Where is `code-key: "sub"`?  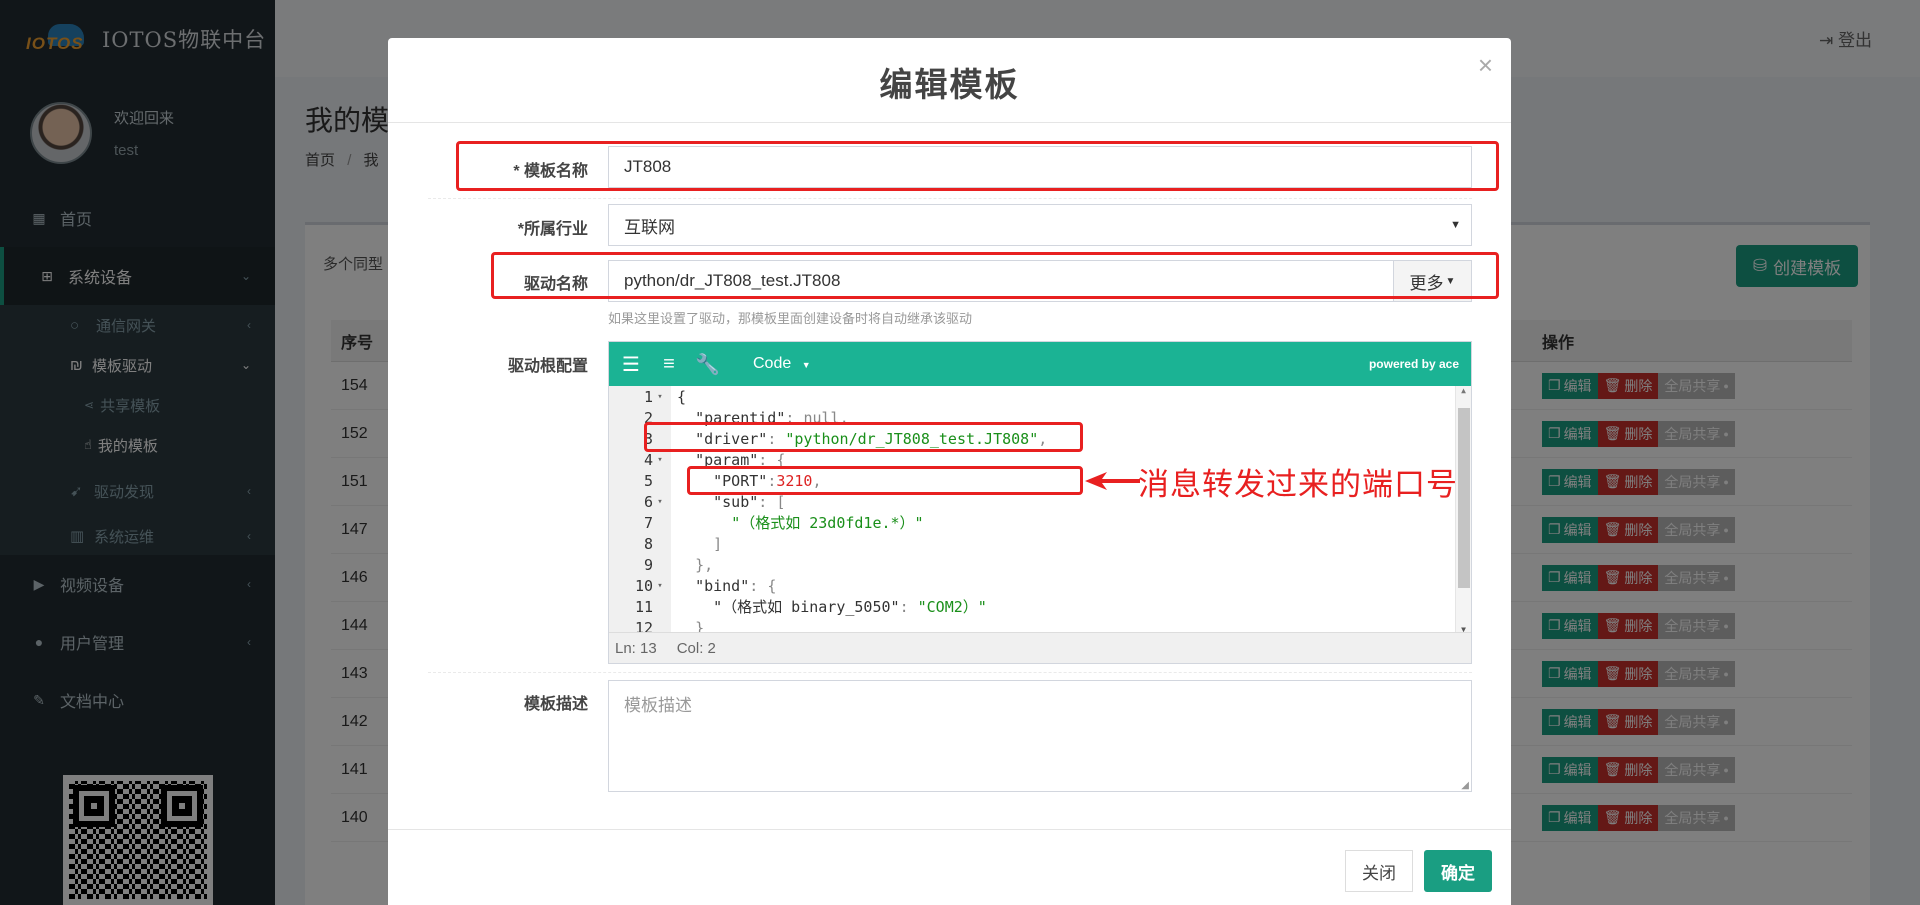 code-key: "sub" is located at coordinates (736, 501).